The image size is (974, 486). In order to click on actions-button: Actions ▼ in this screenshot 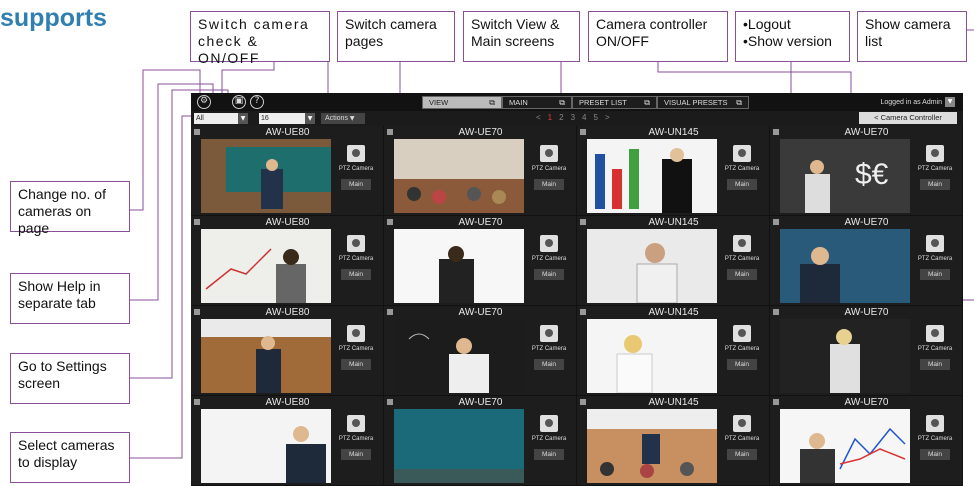, I will do `click(343, 118)`.